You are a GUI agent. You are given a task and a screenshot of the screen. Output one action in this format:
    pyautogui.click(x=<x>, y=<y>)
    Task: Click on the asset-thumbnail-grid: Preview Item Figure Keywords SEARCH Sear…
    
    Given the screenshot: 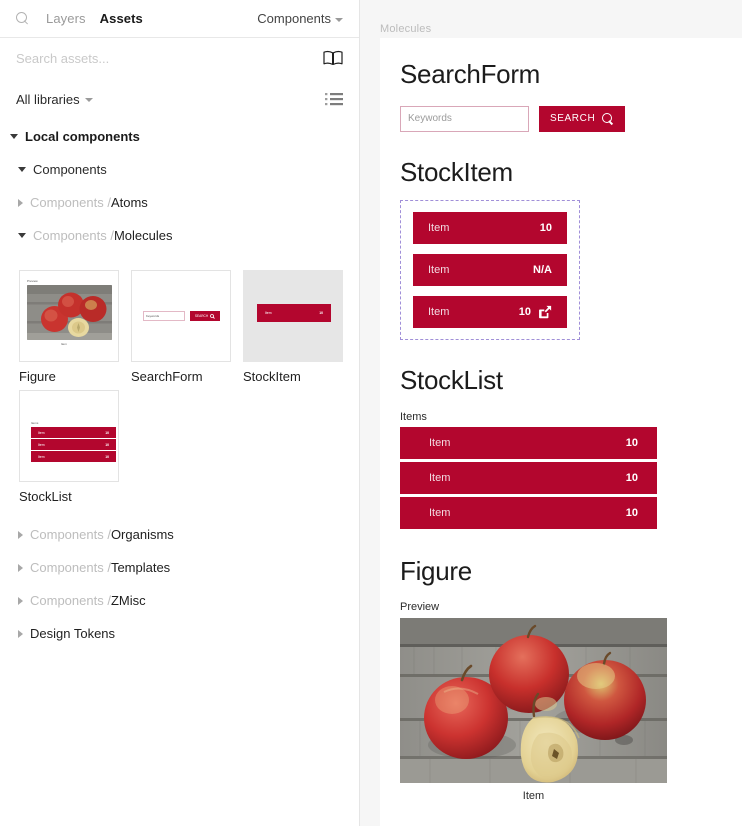 What is the action you would take?
    pyautogui.click(x=180, y=386)
    